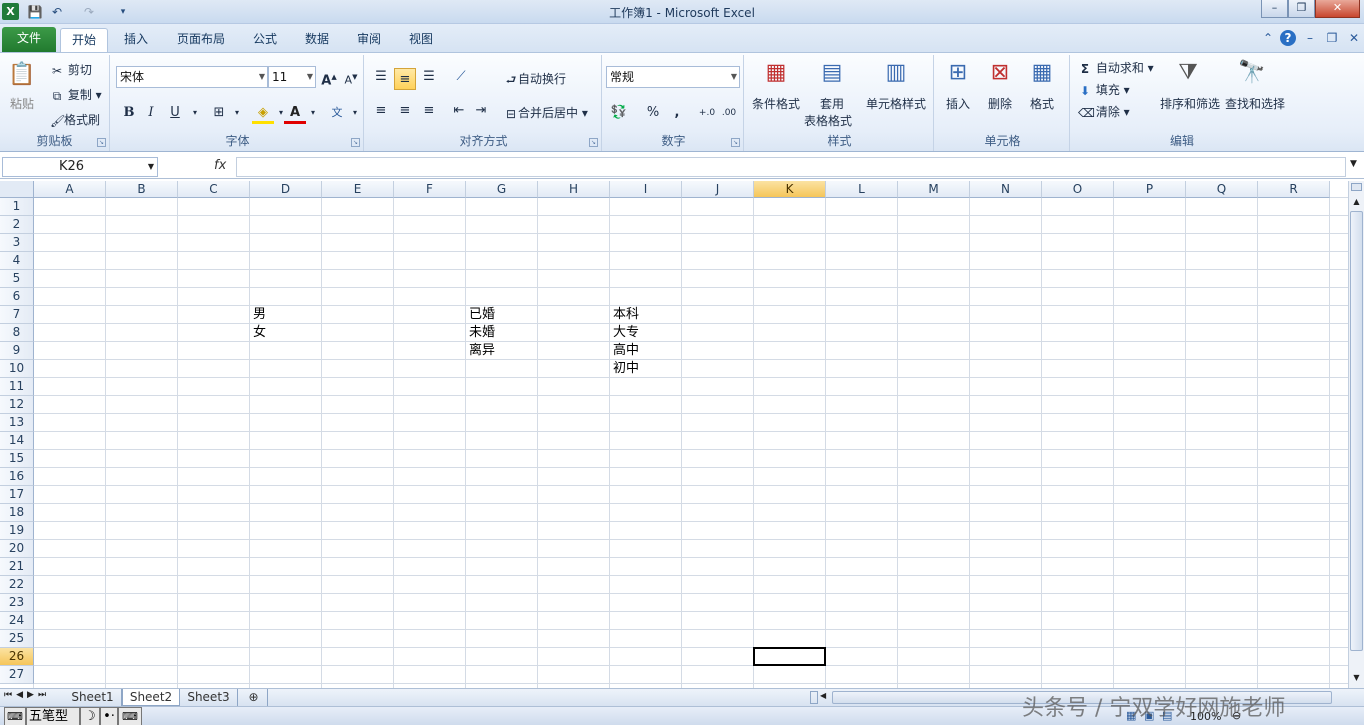 Image resolution: width=1364 pixels, height=725 pixels. What do you see at coordinates (729, 113) in the screenshot?
I see `decrease-decimal-icon: .00` at bounding box center [729, 113].